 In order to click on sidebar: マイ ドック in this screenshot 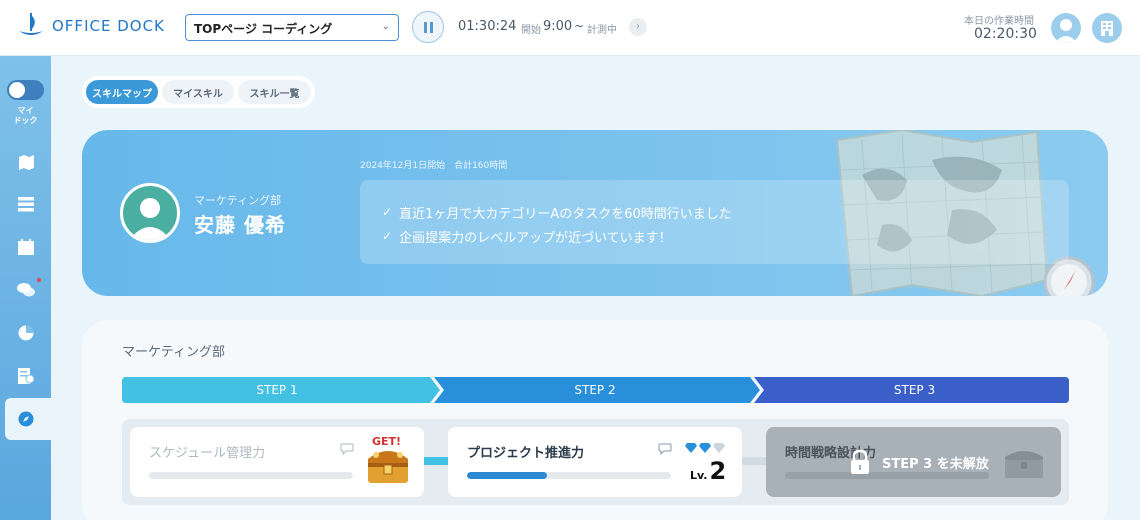, I will do `click(25, 288)`.